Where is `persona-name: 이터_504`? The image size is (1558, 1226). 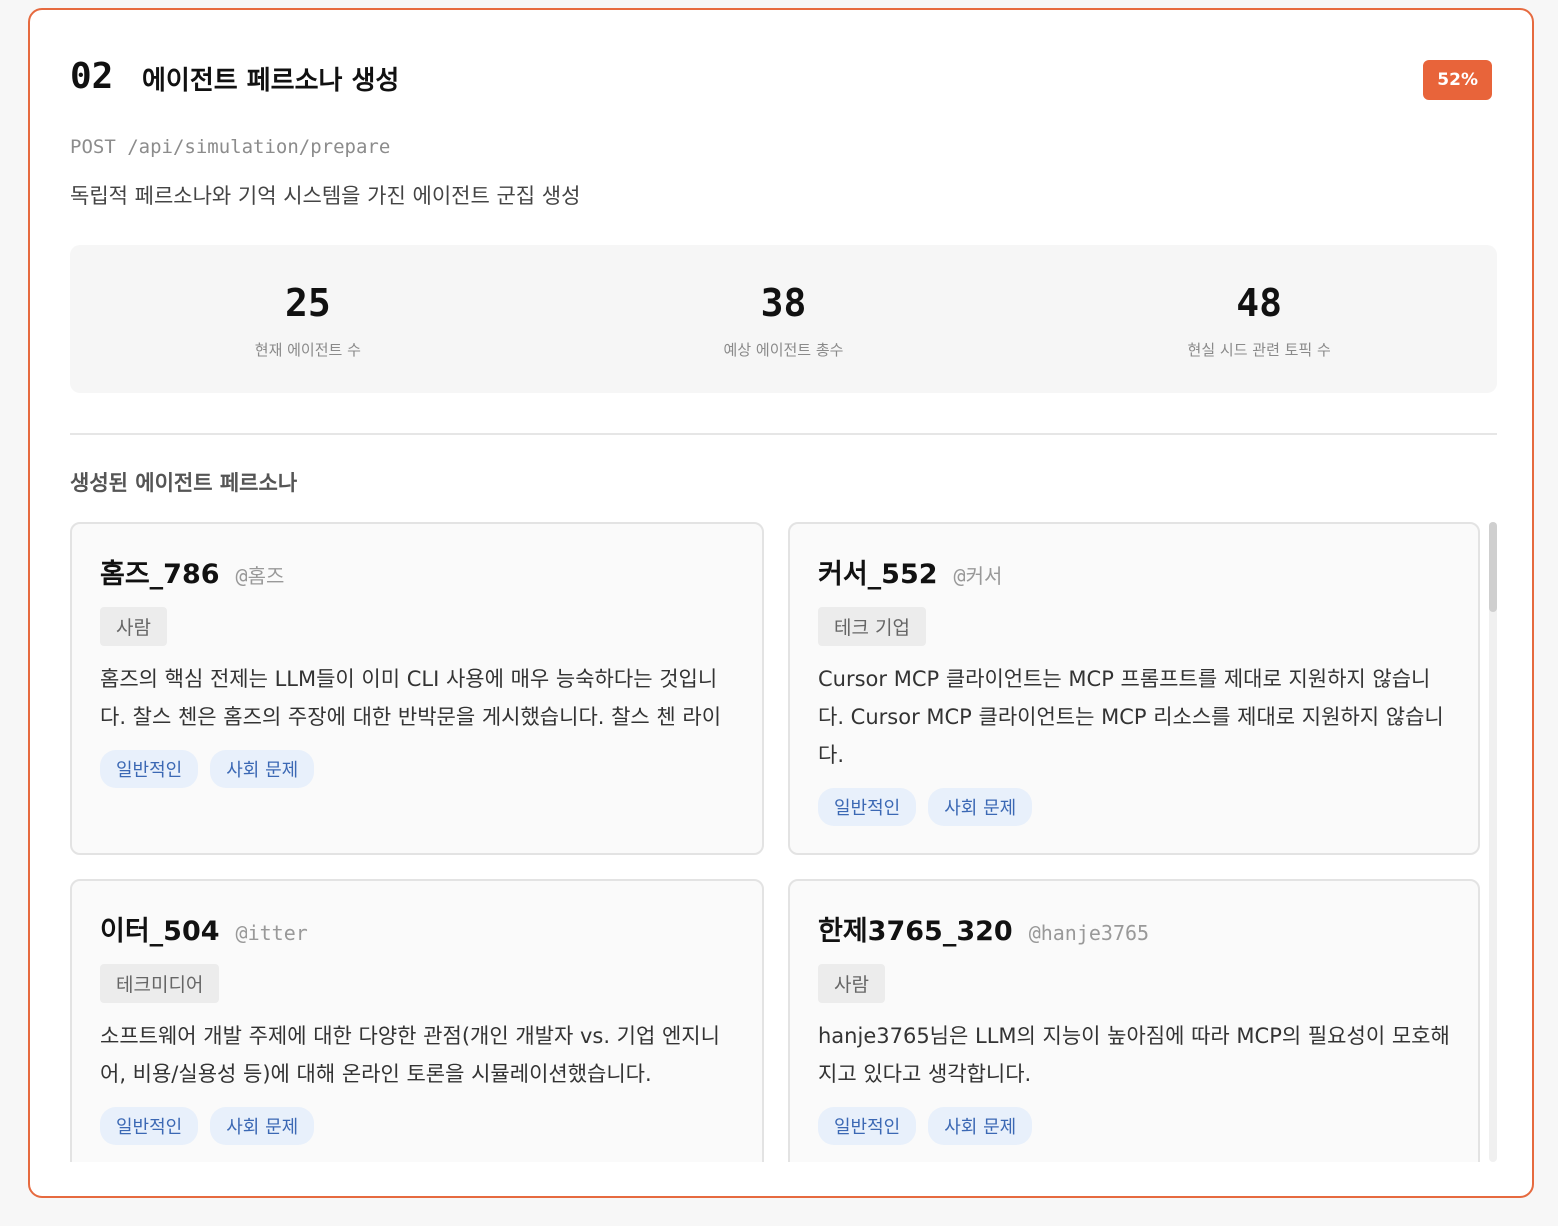 persona-name: 이터_504 is located at coordinates (160, 931).